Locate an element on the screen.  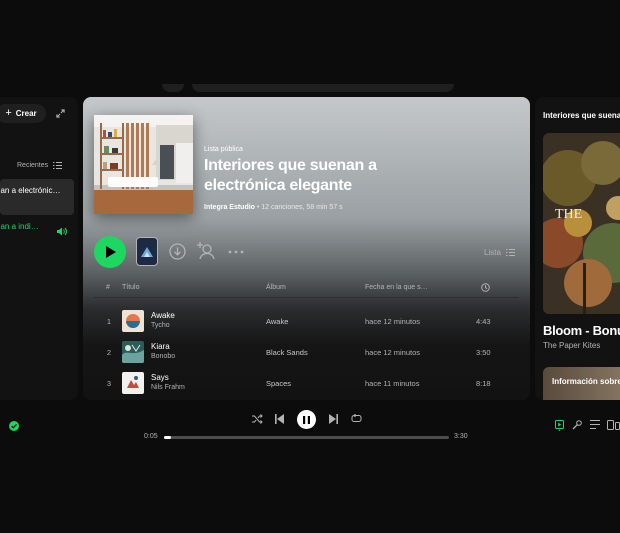
artist-info-card: Información sobre is located at coordinates (581, 383).